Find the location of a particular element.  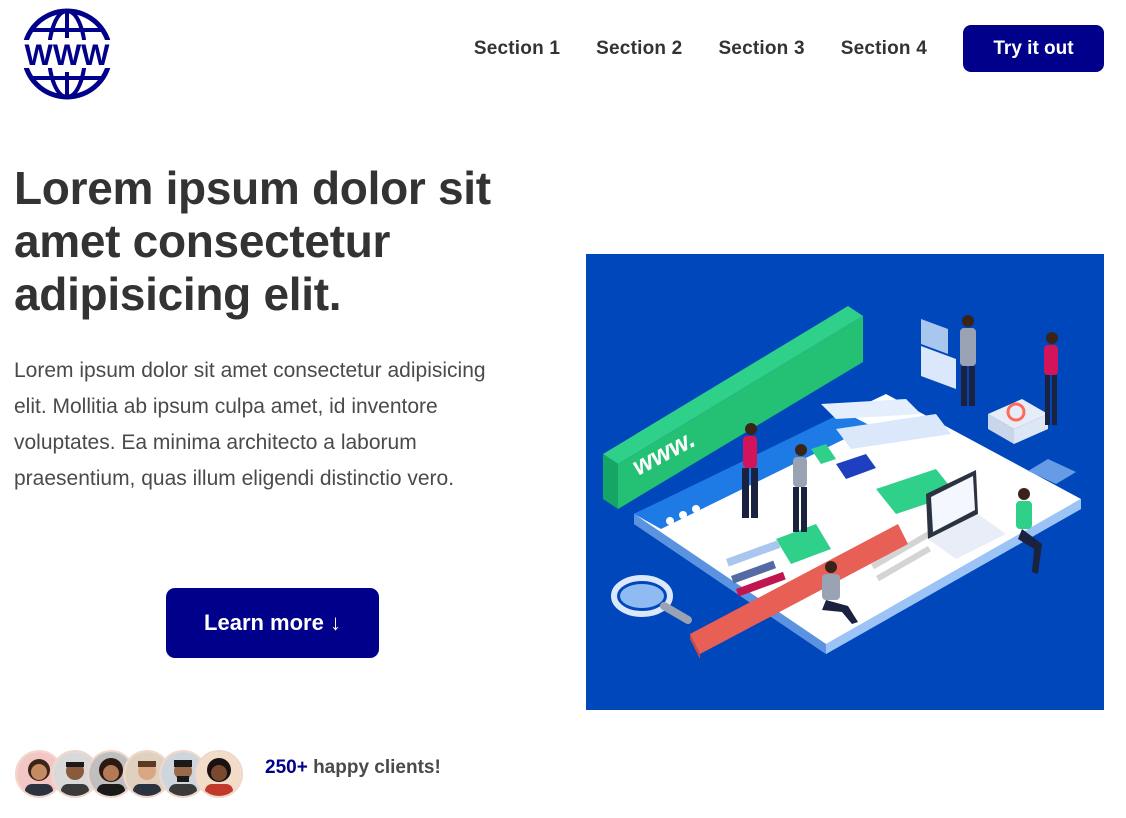

nav-section-2: Section 2 is located at coordinates (639, 49).